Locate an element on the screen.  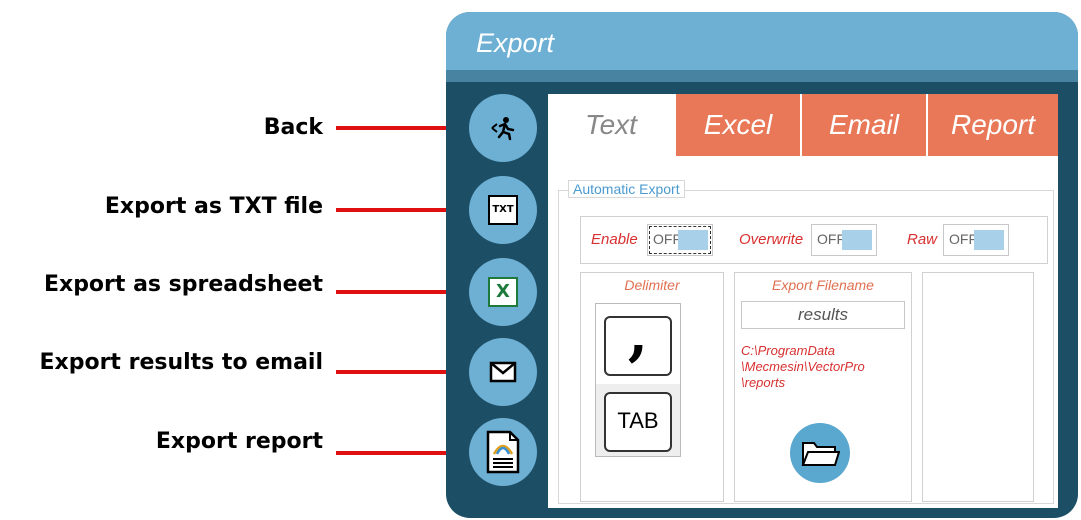
back-button is located at coordinates (503, 128).